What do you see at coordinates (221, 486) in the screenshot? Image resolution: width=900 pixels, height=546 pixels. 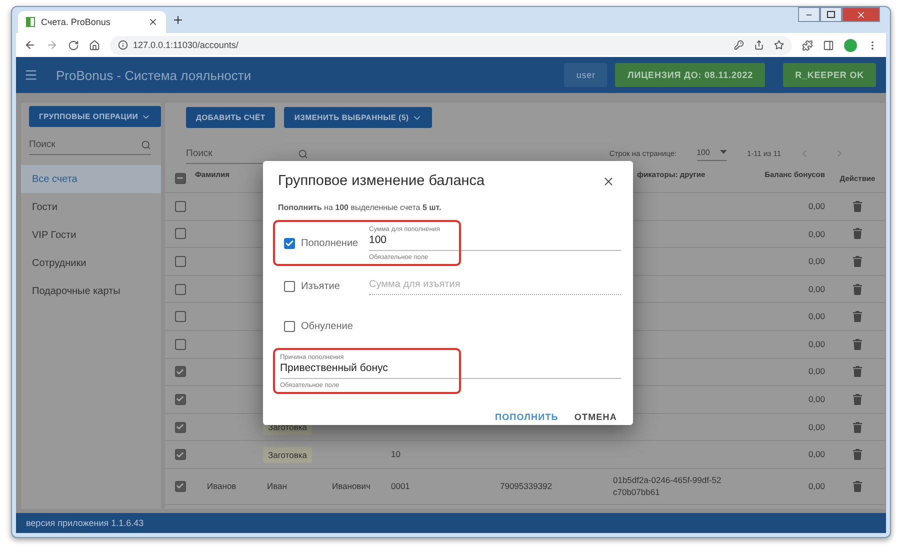 I see `table-cell: Иванов` at bounding box center [221, 486].